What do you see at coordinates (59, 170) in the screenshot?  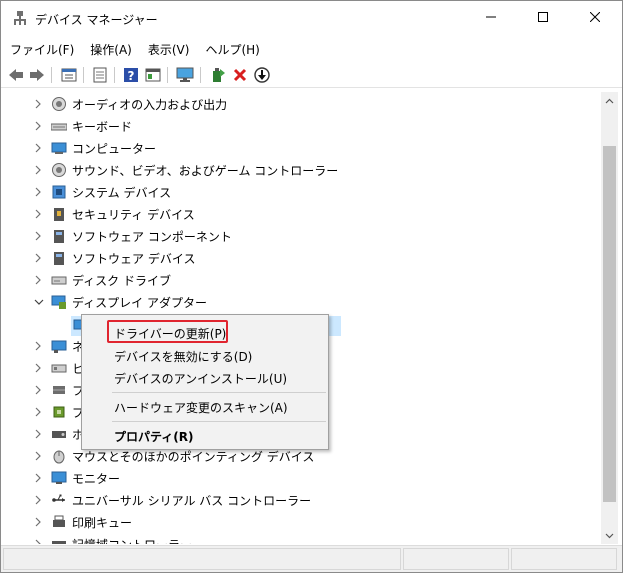 I see `sound-icon` at bounding box center [59, 170].